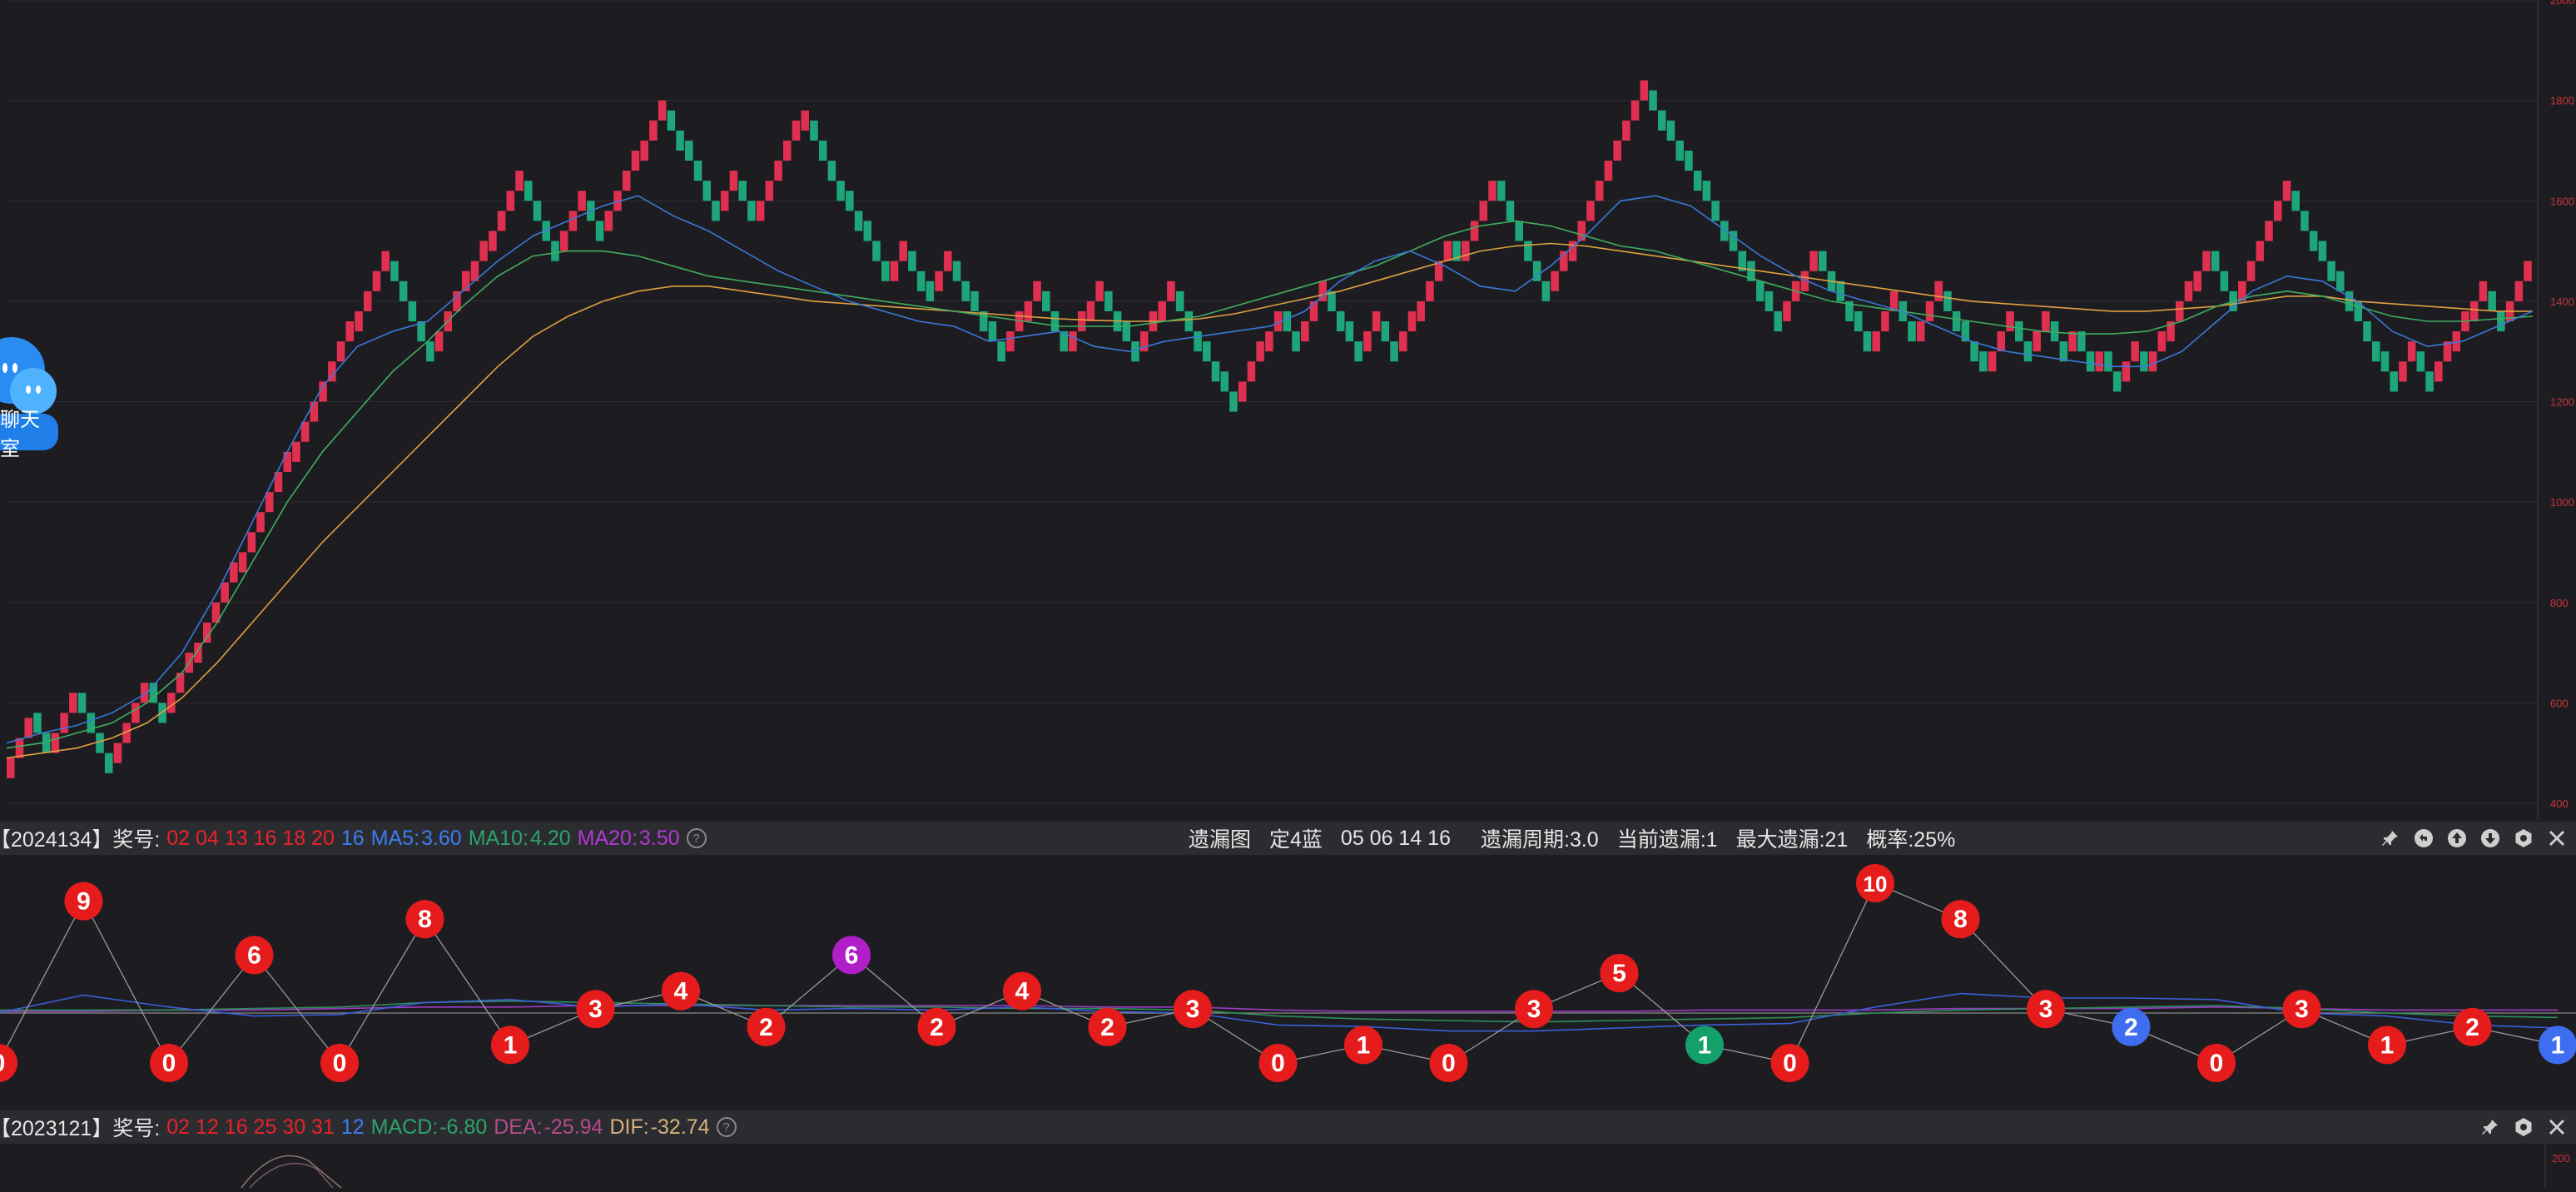 This screenshot has width=2576, height=1192. I want to click on help-icon-2: ?, so click(726, 1127).